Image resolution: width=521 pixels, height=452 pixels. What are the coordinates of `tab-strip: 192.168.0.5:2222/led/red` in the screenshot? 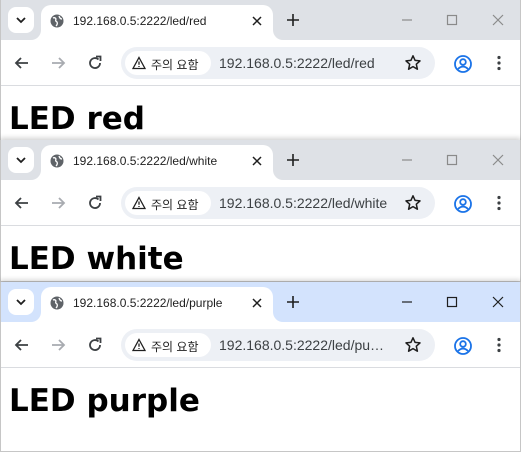 It's located at (260, 20).